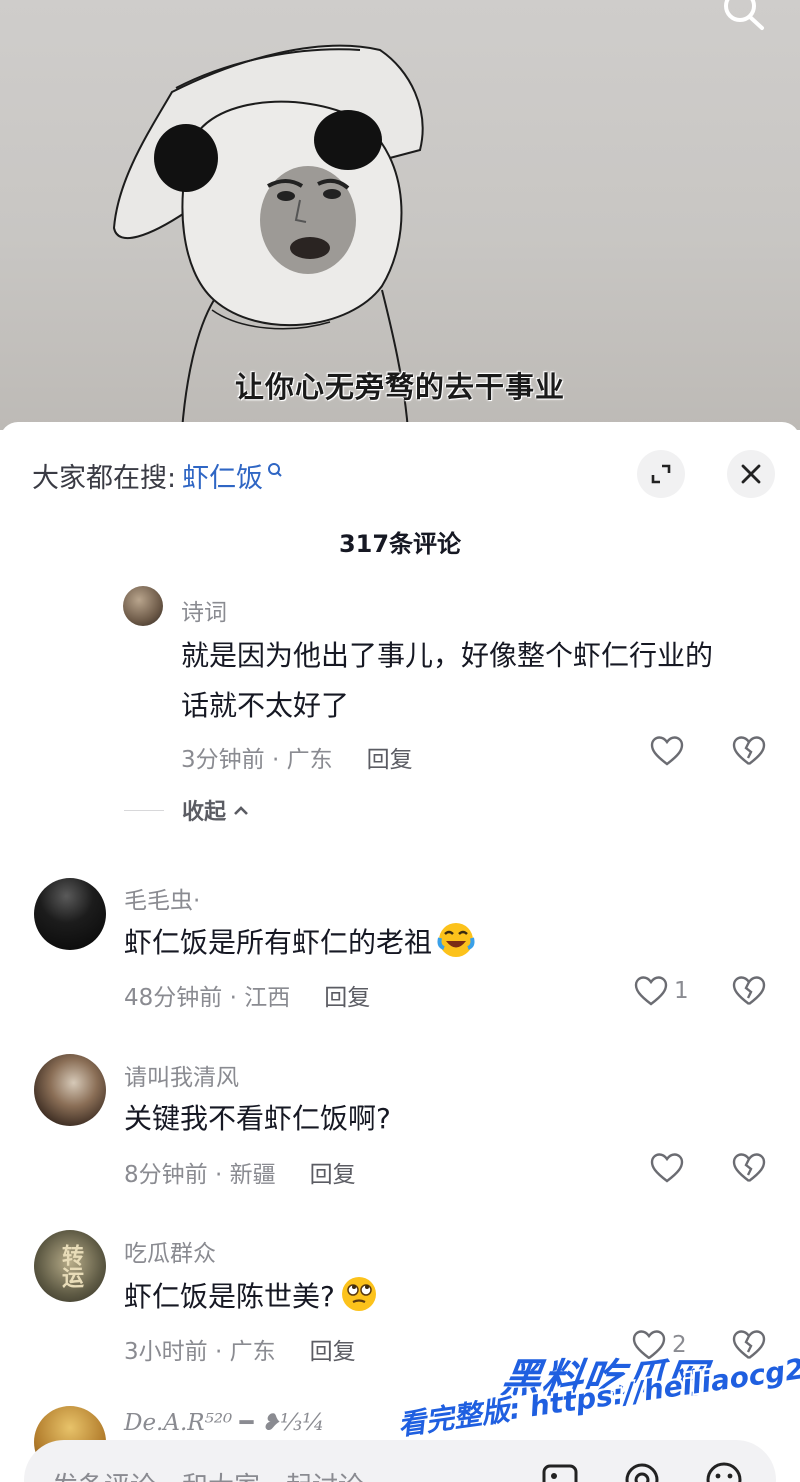  What do you see at coordinates (251, 1297) in the screenshot?
I see `comment-text: 虾仁饭是陈世美?` at bounding box center [251, 1297].